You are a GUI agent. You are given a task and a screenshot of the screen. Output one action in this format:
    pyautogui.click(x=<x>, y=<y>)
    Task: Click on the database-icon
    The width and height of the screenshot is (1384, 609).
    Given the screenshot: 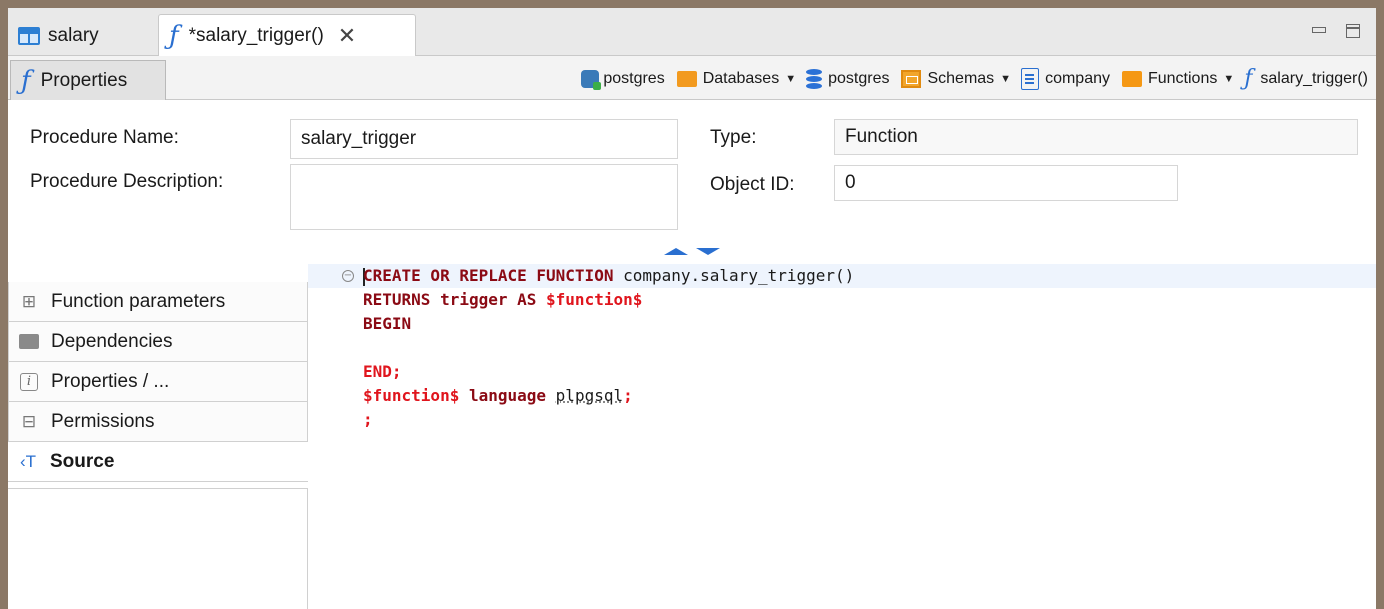 What is the action you would take?
    pyautogui.click(x=814, y=79)
    